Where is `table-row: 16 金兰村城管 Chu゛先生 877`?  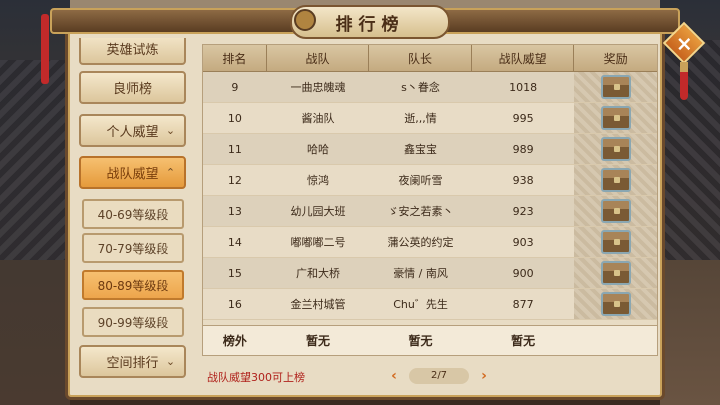 table-row: 16 金兰村城管 Chu゛先生 877 is located at coordinates (430, 304).